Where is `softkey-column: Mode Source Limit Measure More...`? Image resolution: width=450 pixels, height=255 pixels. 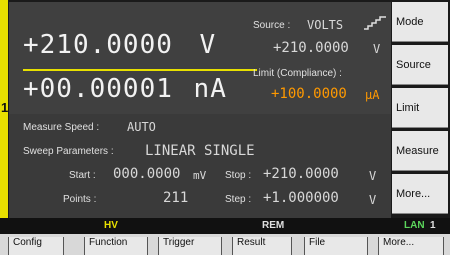 softkey-column: Mode Source Limit Measure More... is located at coordinates (420, 109).